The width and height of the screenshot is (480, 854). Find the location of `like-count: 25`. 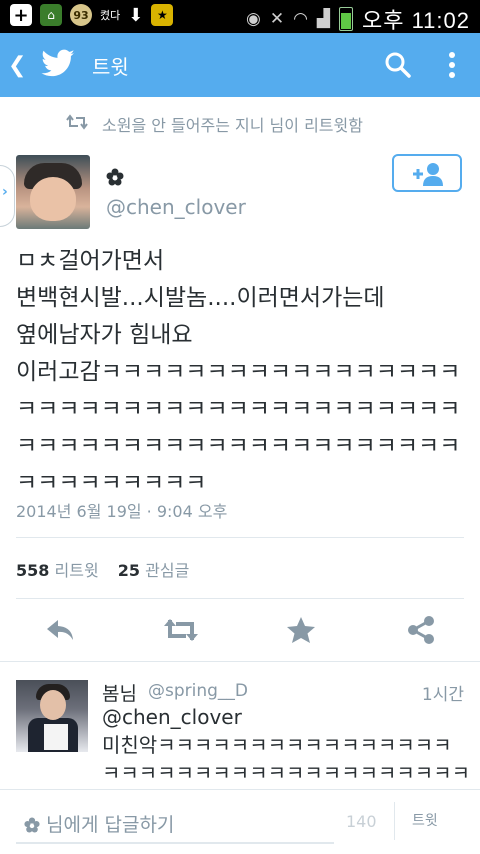

like-count: 25 is located at coordinates (129, 570).